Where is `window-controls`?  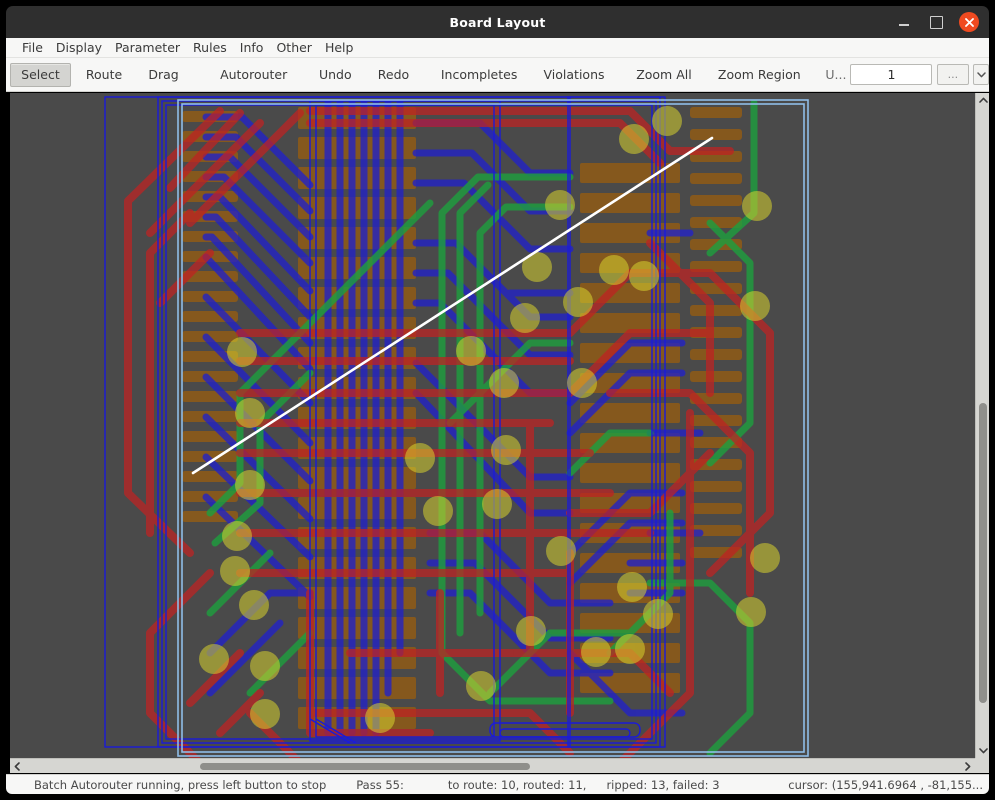 window-controls is located at coordinates (937, 22).